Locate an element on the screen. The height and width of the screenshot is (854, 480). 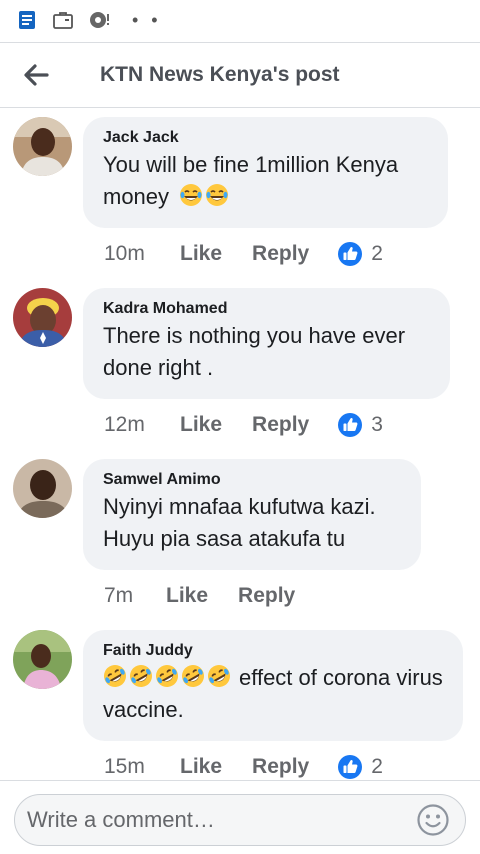
comment-composer is located at coordinates (240, 817).